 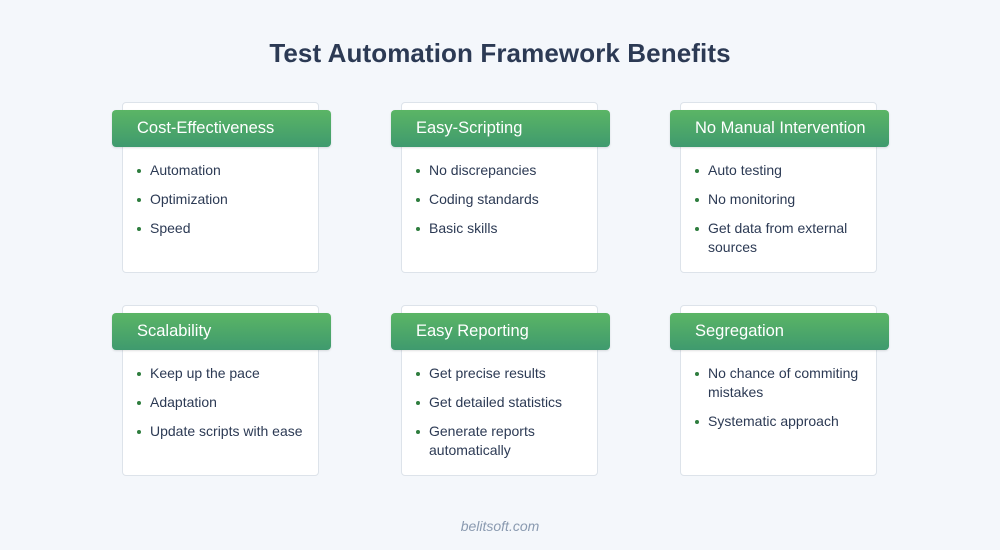 What do you see at coordinates (785, 170) in the screenshot?
I see `list-item: Auto testing` at bounding box center [785, 170].